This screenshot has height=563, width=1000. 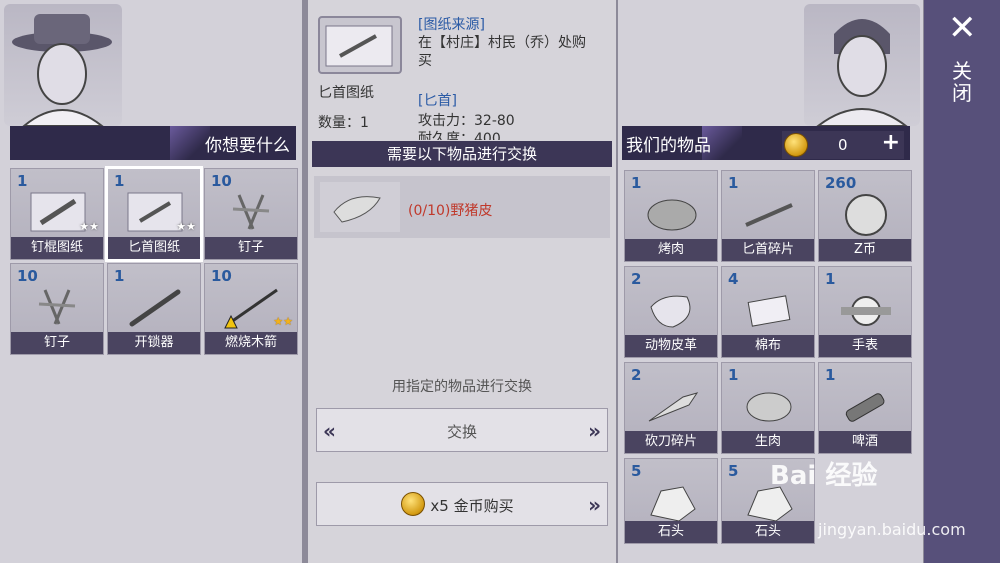 I want to click on inventory-item: 1 烤肉, so click(x=671, y=216).